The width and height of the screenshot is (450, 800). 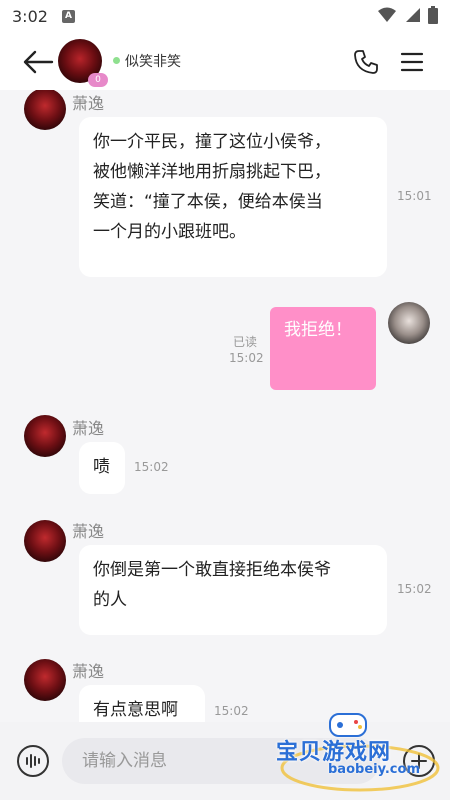 What do you see at coordinates (110, 600) in the screenshot?
I see `message-line: 的人` at bounding box center [110, 600].